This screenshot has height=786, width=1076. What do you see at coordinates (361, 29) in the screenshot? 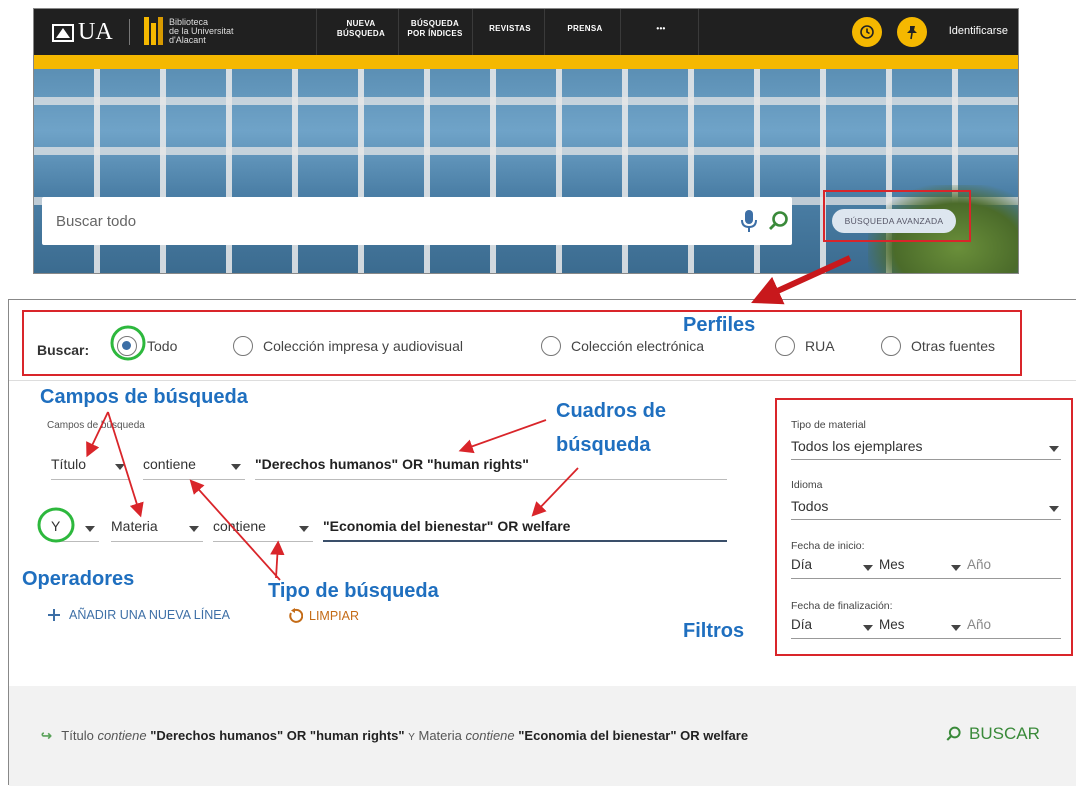
I see `nav-nueva-busqueda: NUEVA BÚSQUEDA` at bounding box center [361, 29].